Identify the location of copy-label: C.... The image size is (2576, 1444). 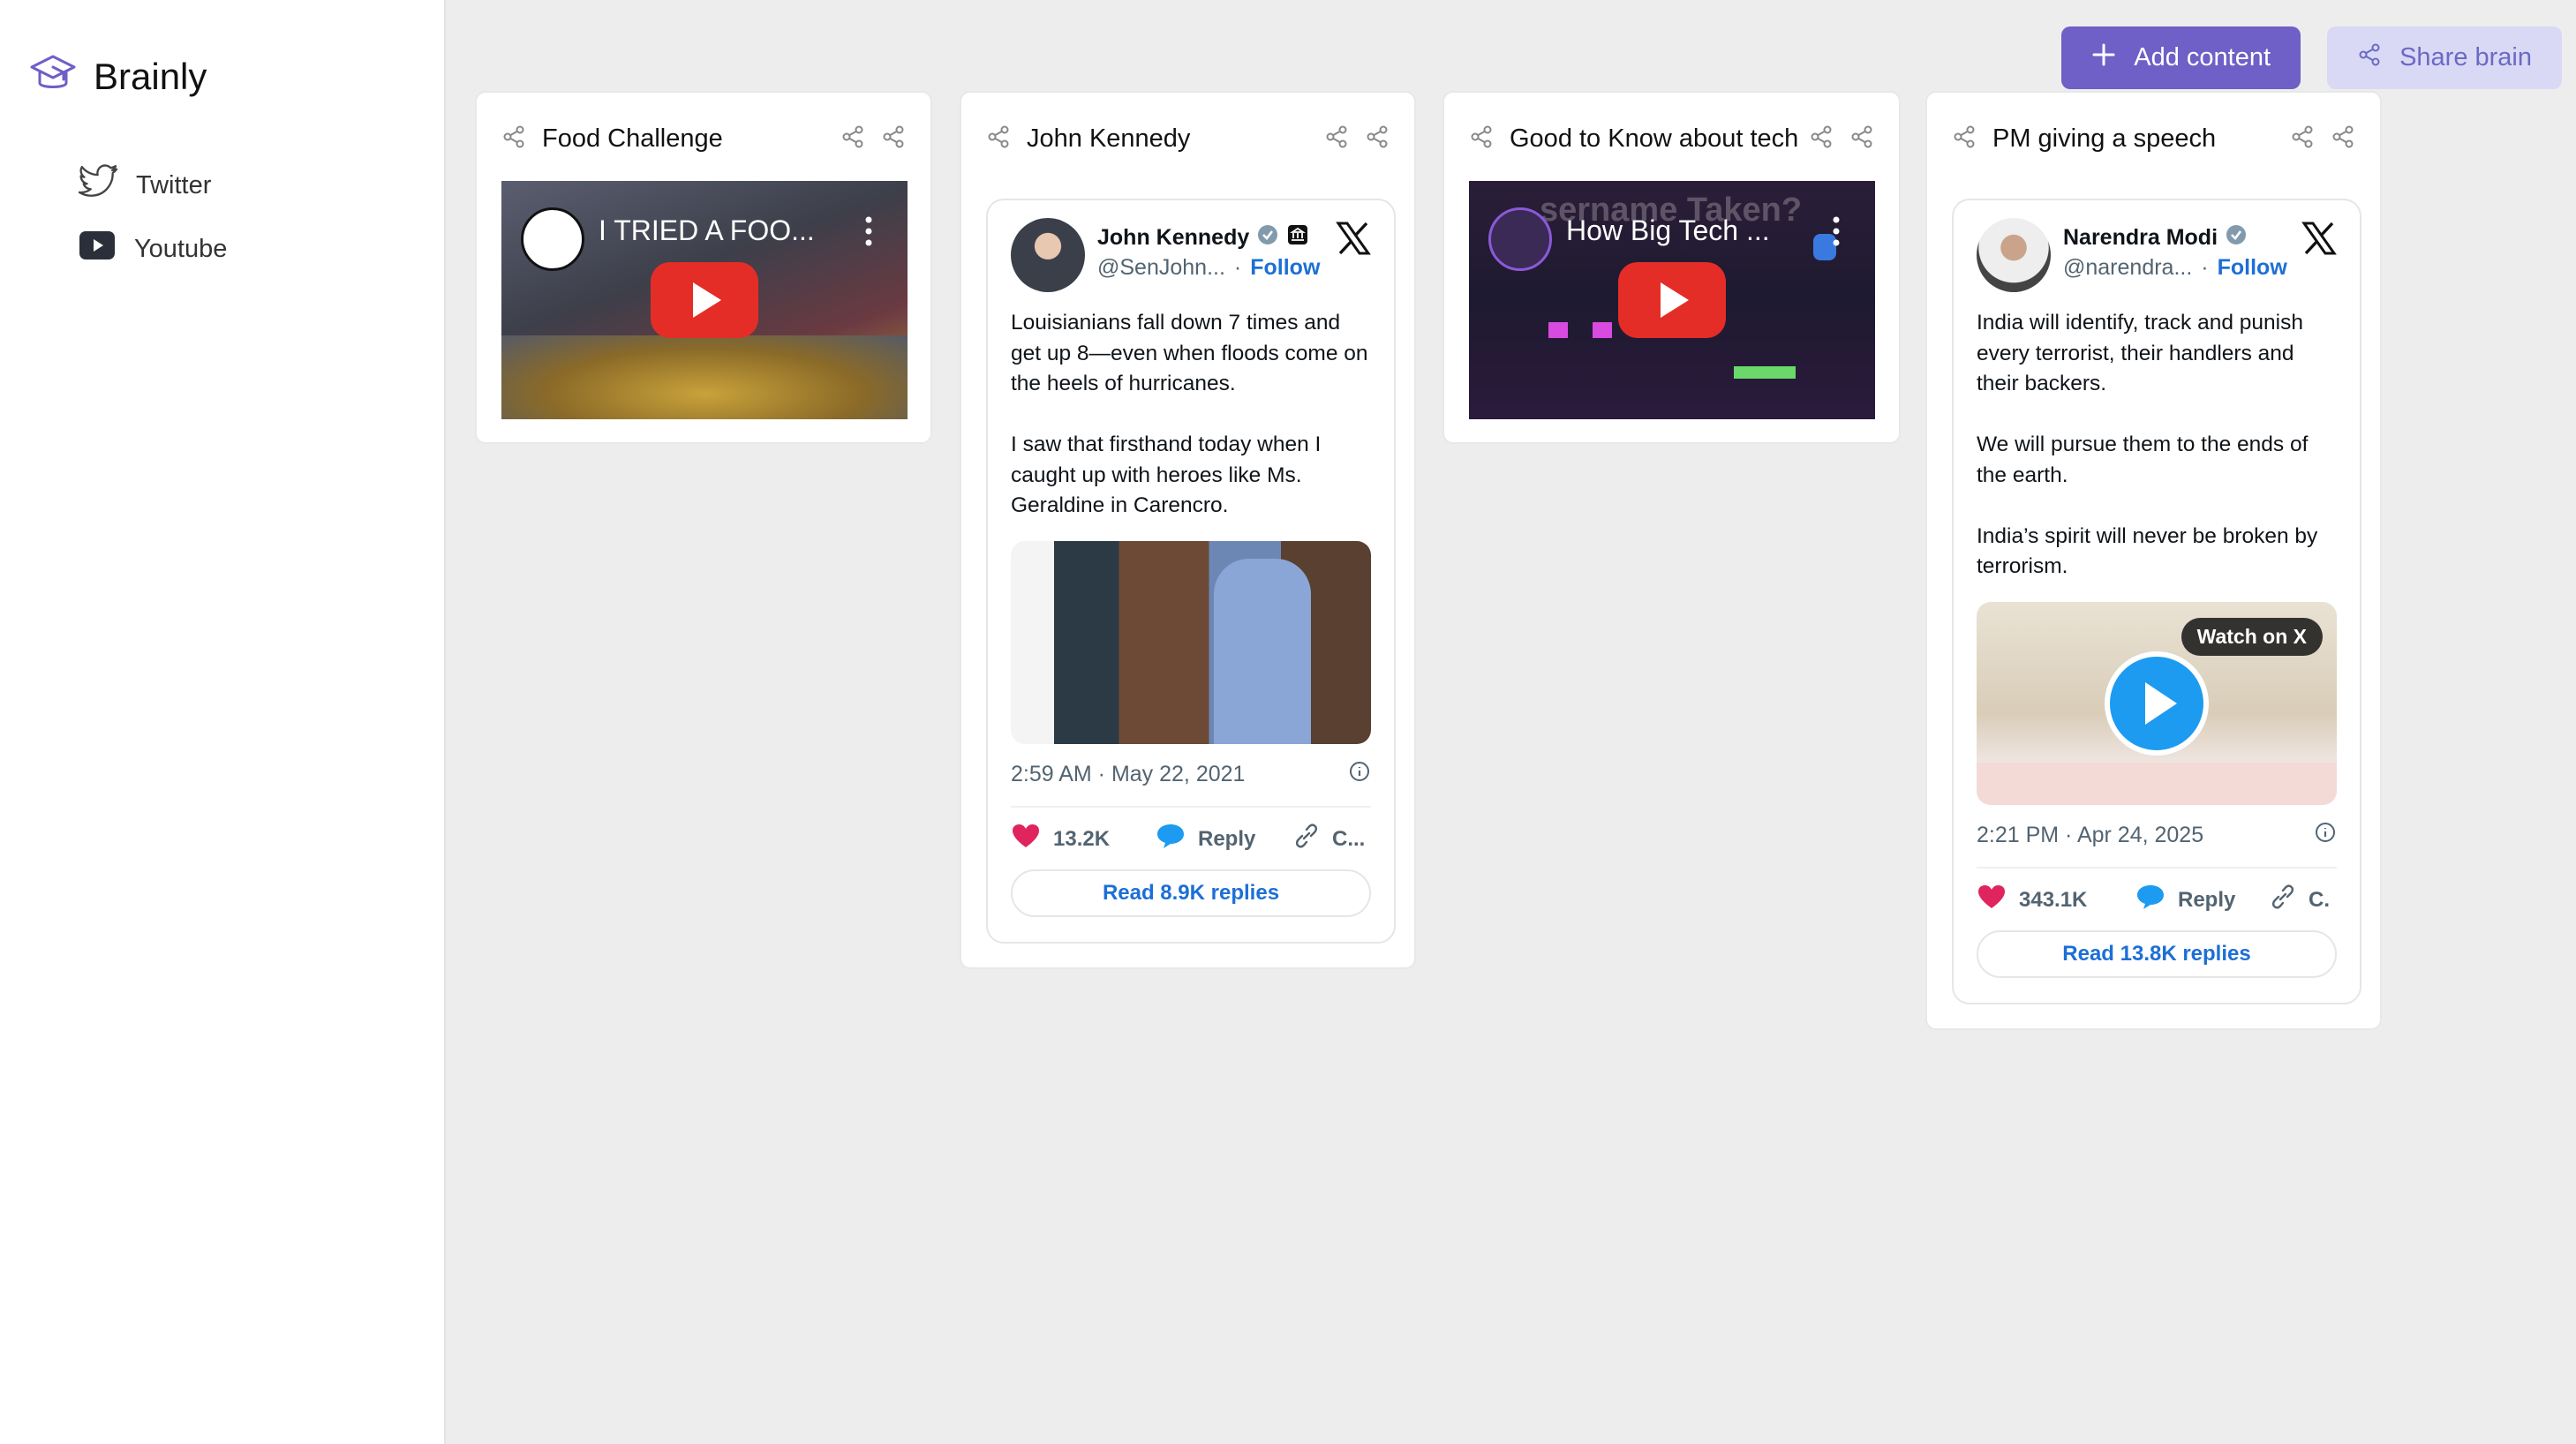
(1349, 839).